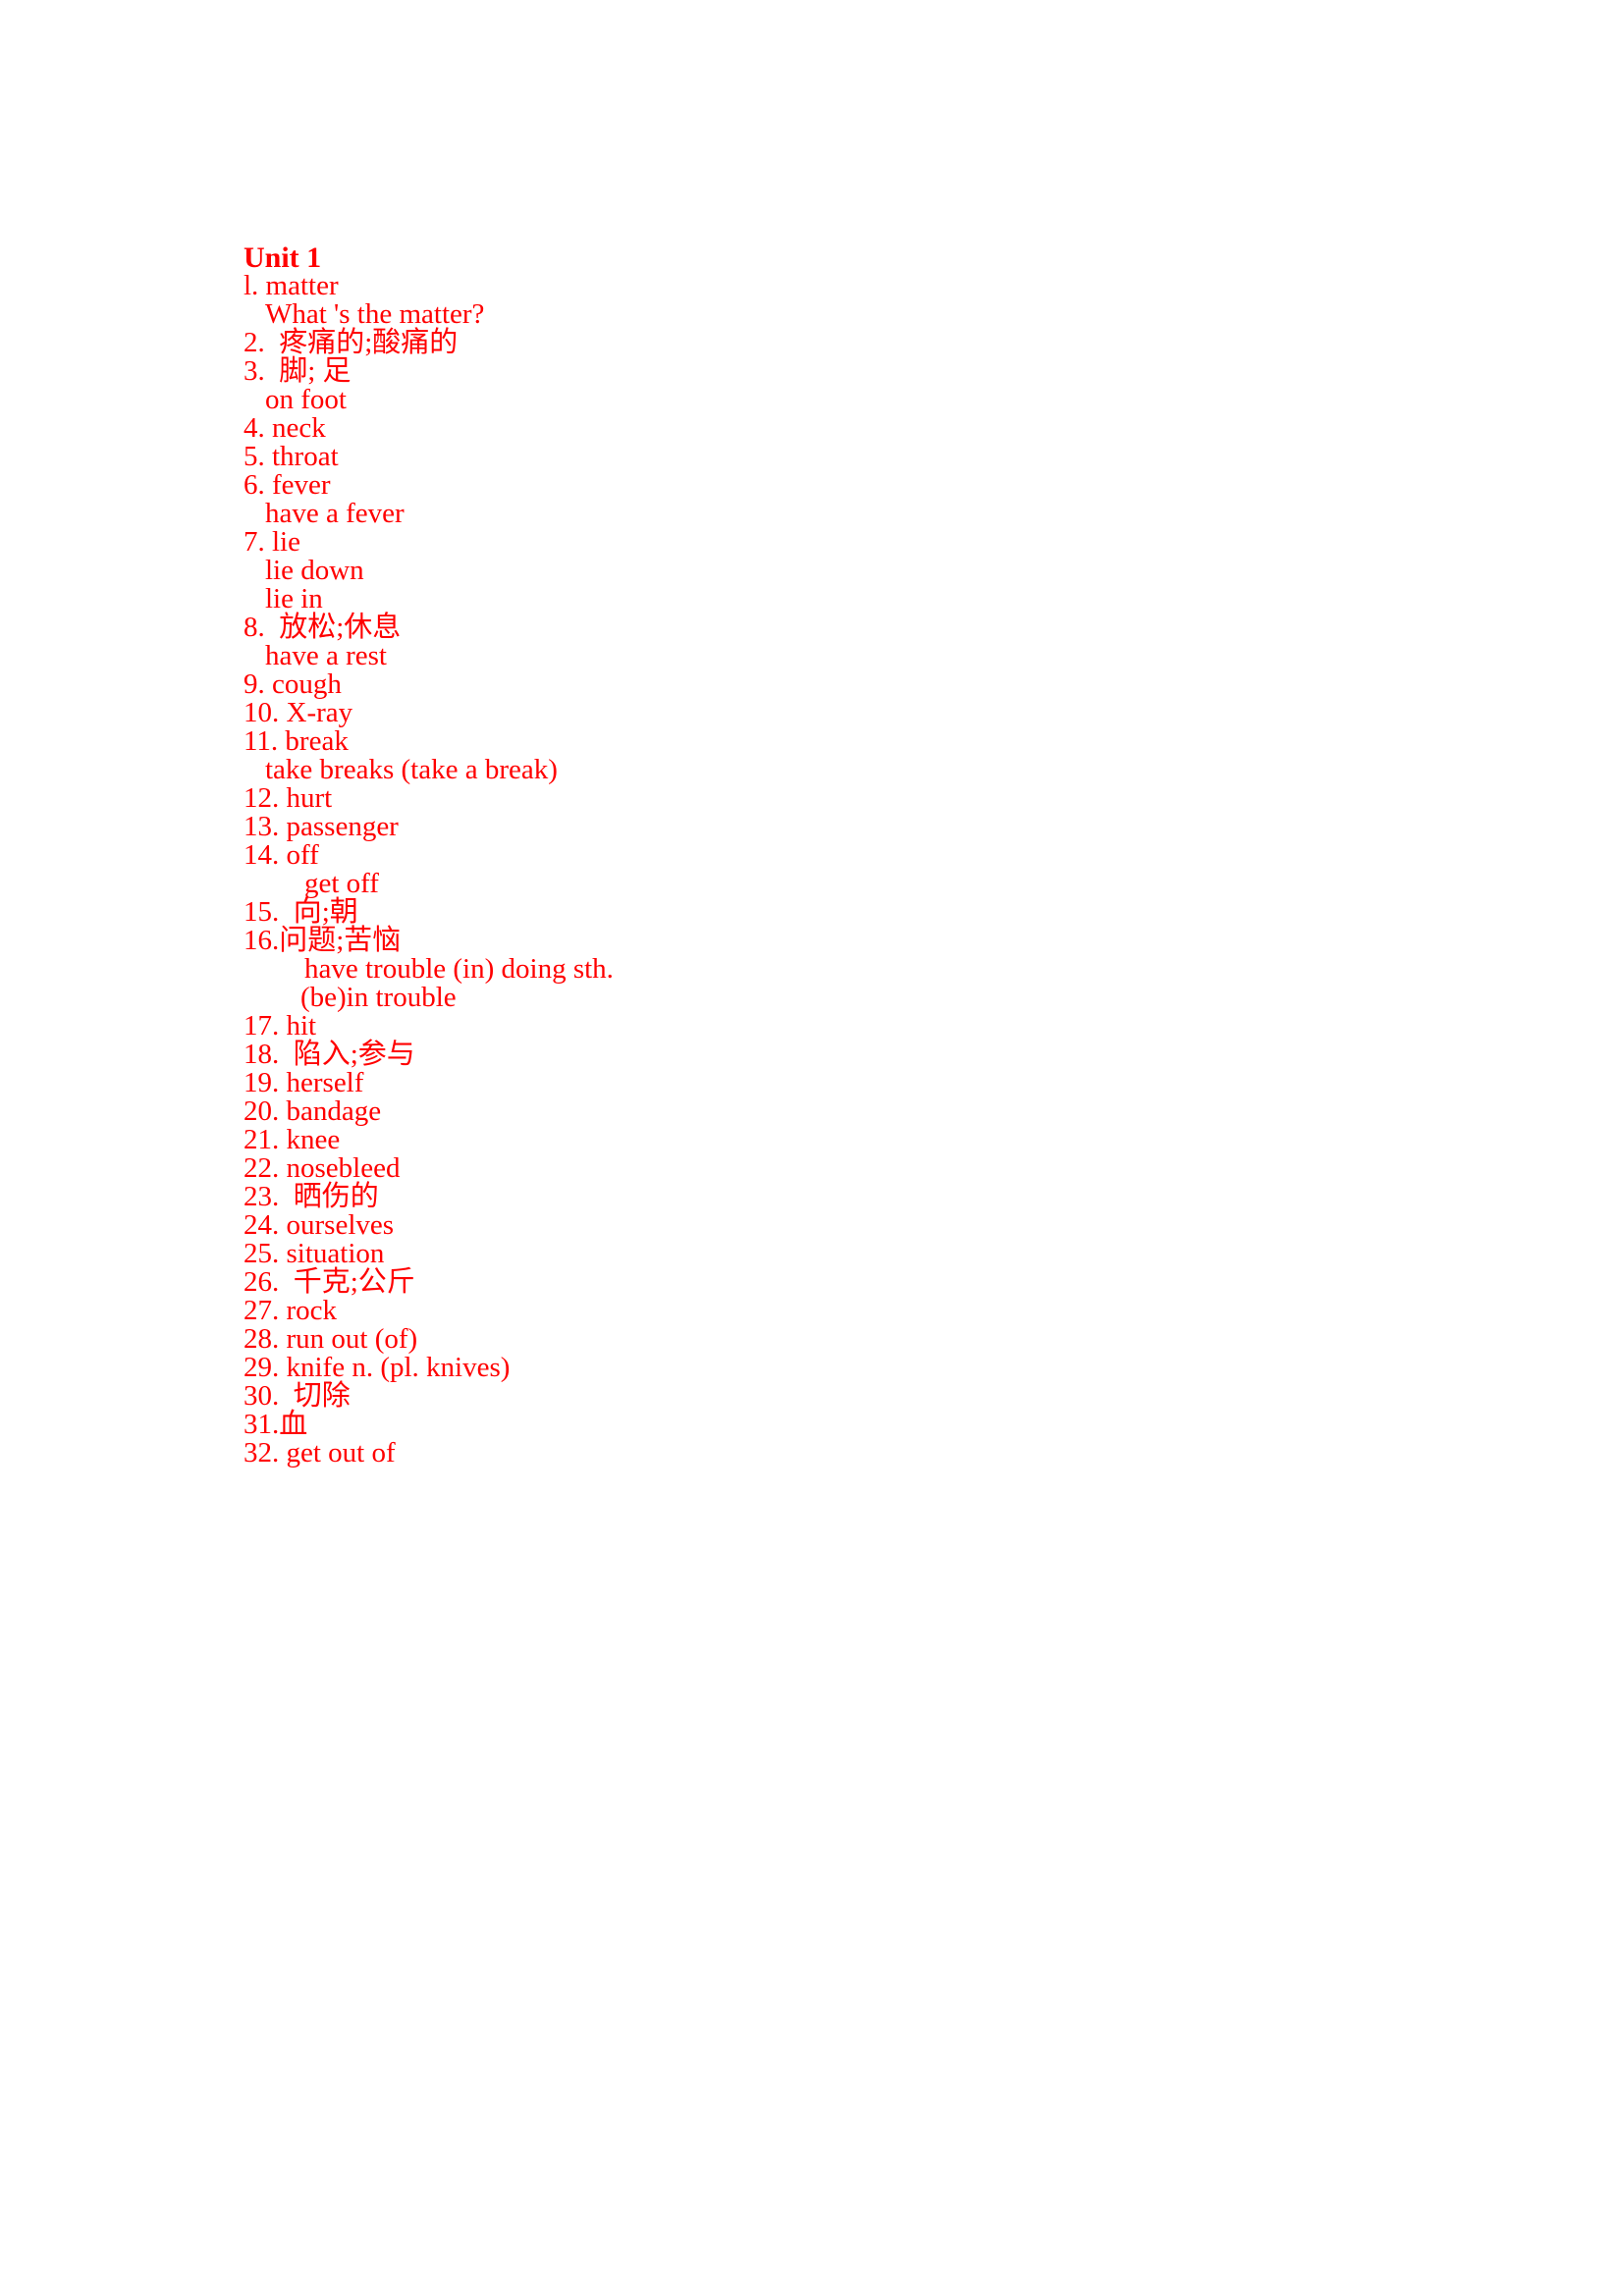 The image size is (1624, 2296). I want to click on vocabulary-entry-line: (be)in trouble, so click(378, 998).